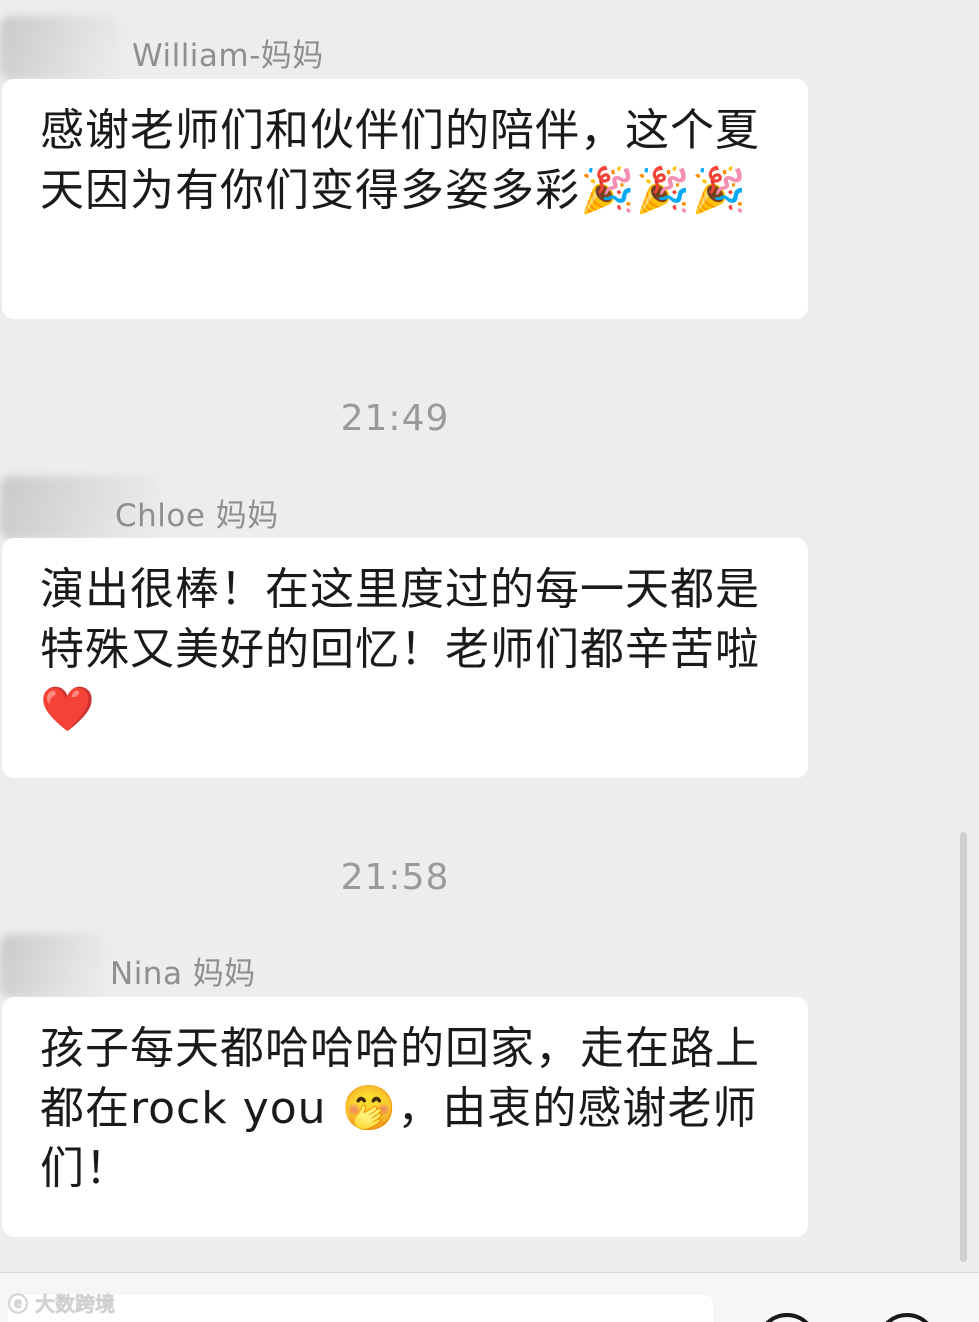  I want to click on message-bubble: 孩子每天都哈哈哈的回家，走在路上都在rock you 🤭，由衷的感谢老师们！, so click(405, 1117).